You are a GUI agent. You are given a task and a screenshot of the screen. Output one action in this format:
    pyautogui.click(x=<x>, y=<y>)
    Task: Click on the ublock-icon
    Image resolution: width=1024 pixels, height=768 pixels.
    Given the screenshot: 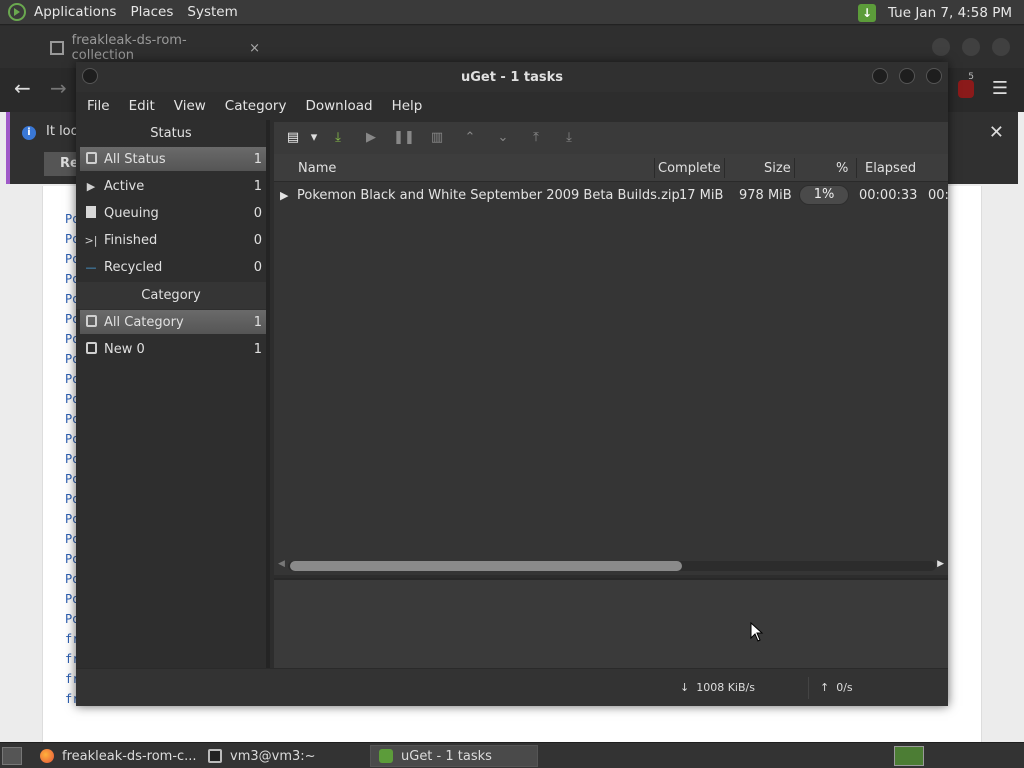 What is the action you would take?
    pyautogui.click(x=966, y=89)
    